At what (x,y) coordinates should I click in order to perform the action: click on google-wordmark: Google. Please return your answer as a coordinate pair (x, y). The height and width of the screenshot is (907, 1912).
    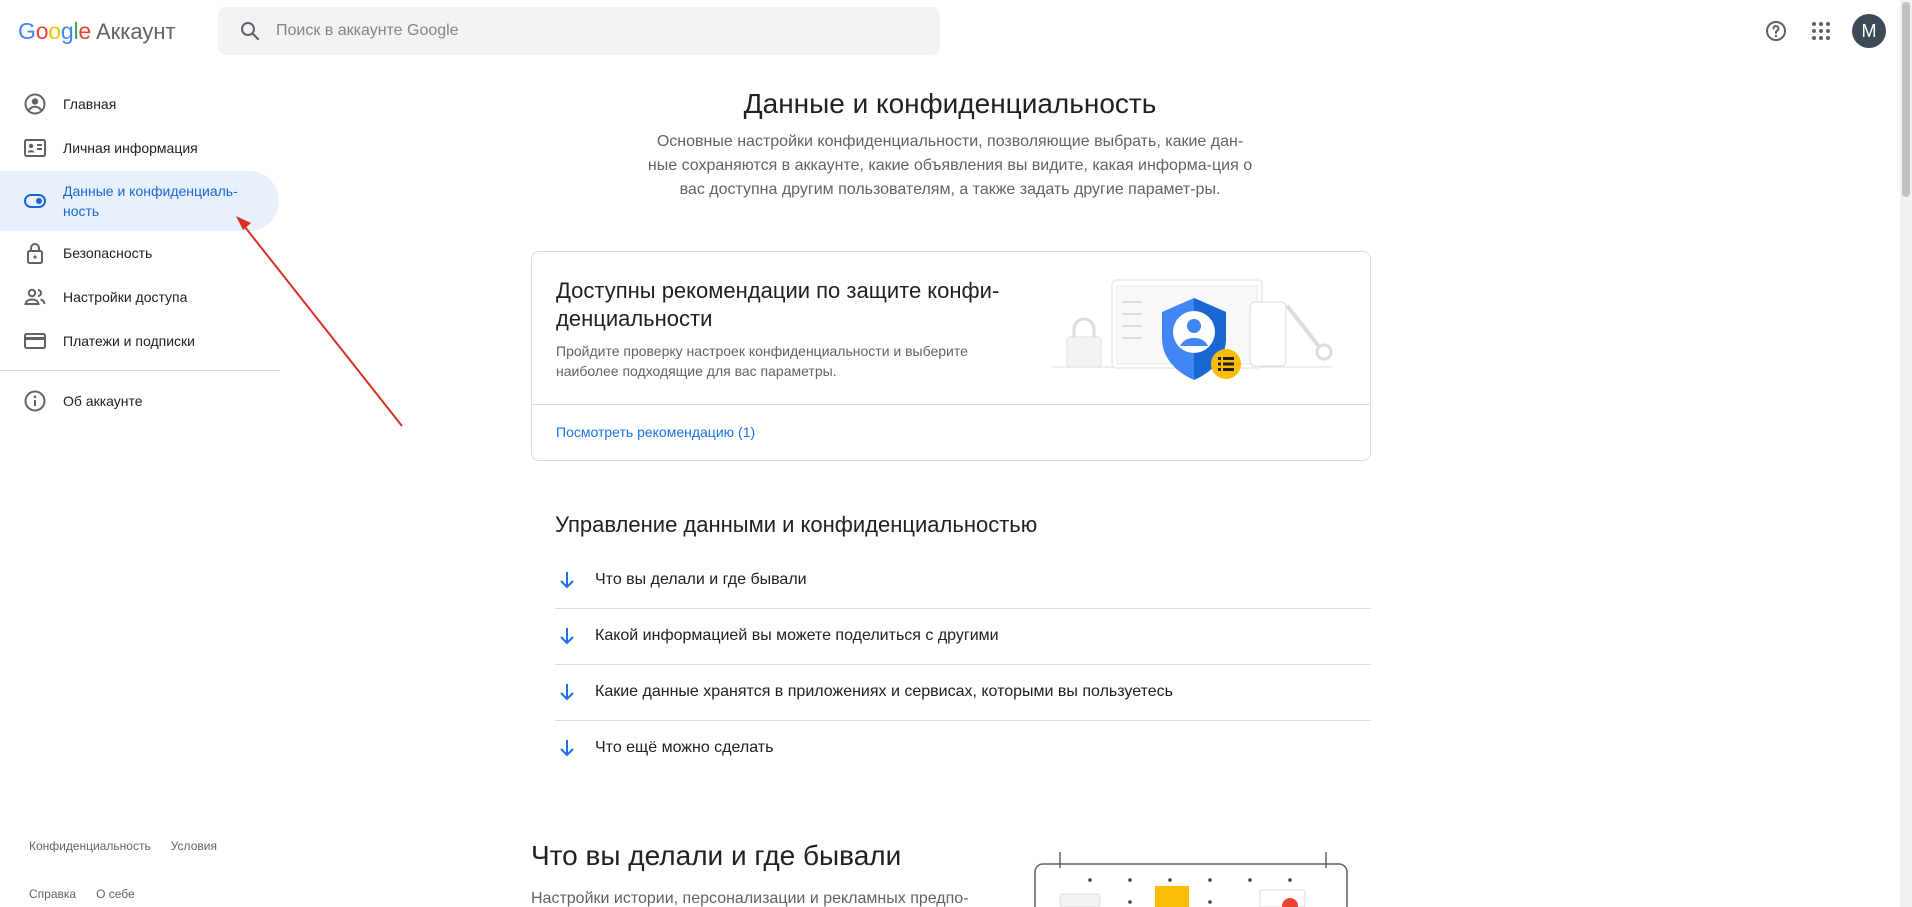
    Looking at the image, I should click on (54, 31).